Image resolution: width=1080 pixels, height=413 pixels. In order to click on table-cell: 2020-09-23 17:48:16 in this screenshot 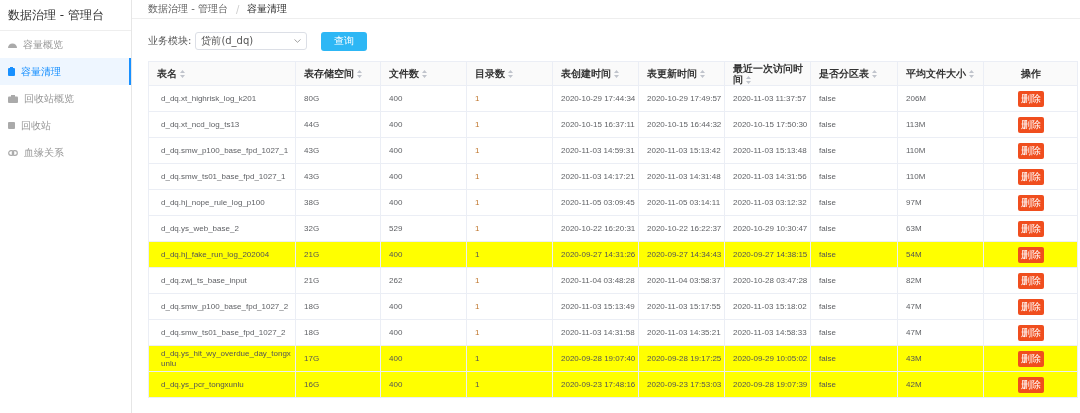, I will do `click(595, 384)`.